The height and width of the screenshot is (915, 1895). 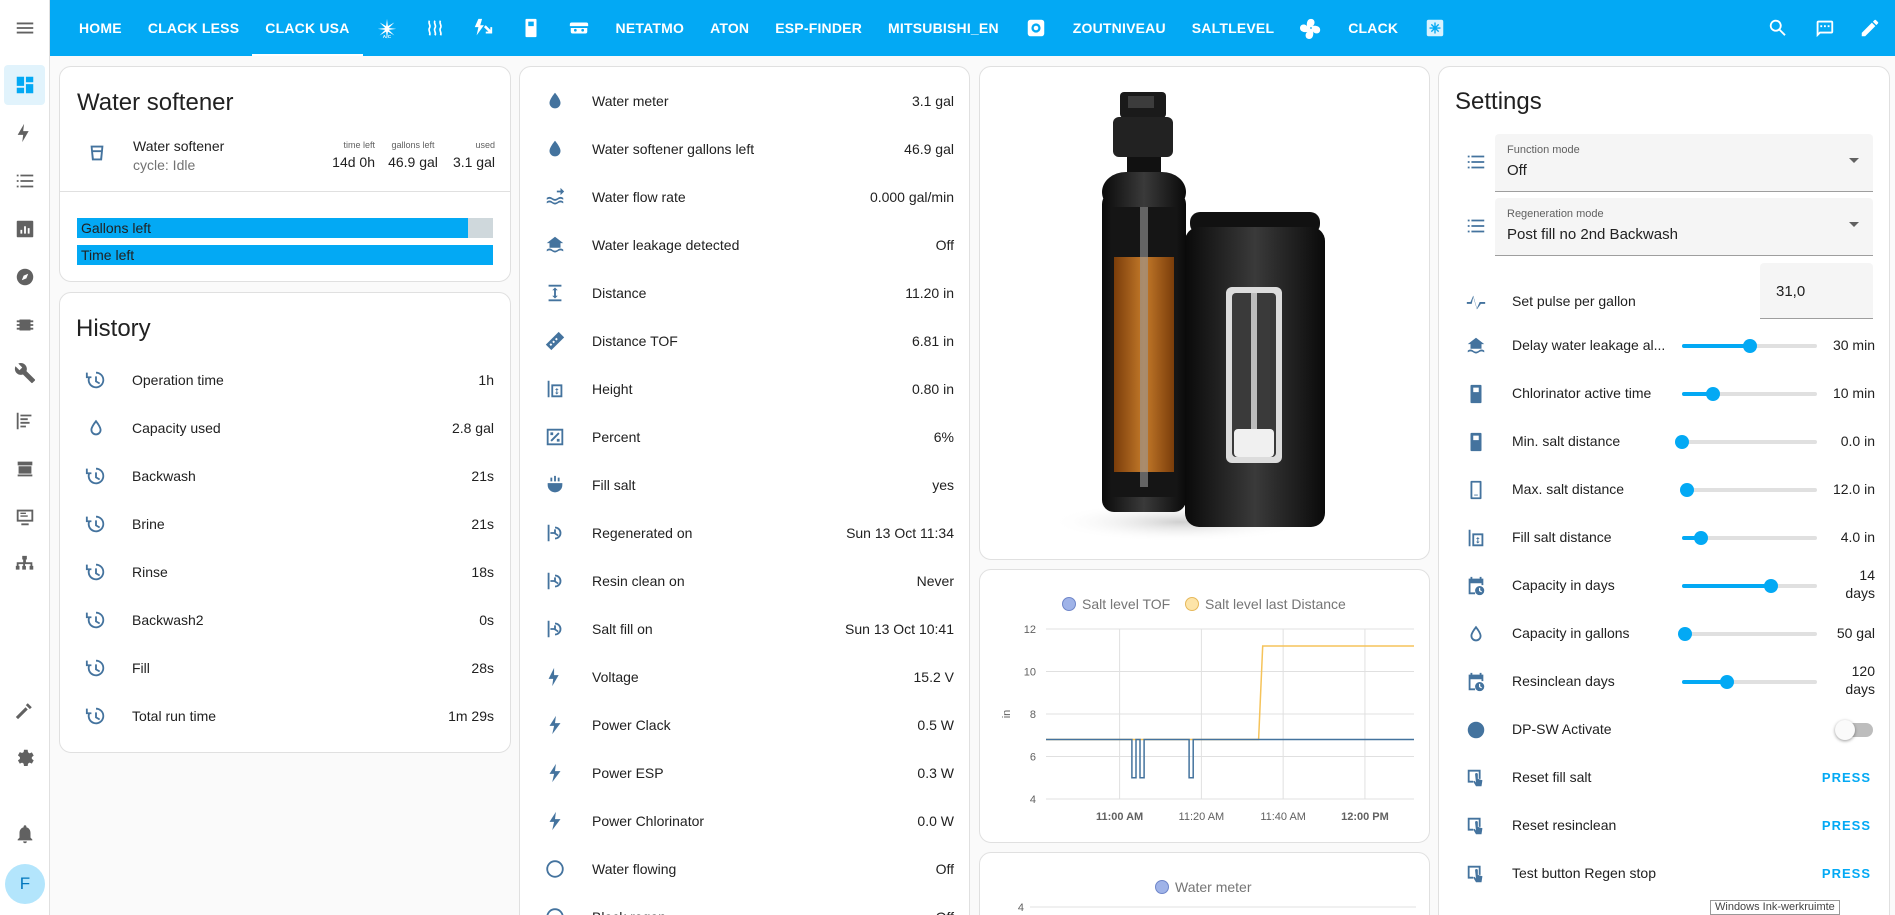 I want to click on slider-fill, so click(x=1727, y=586).